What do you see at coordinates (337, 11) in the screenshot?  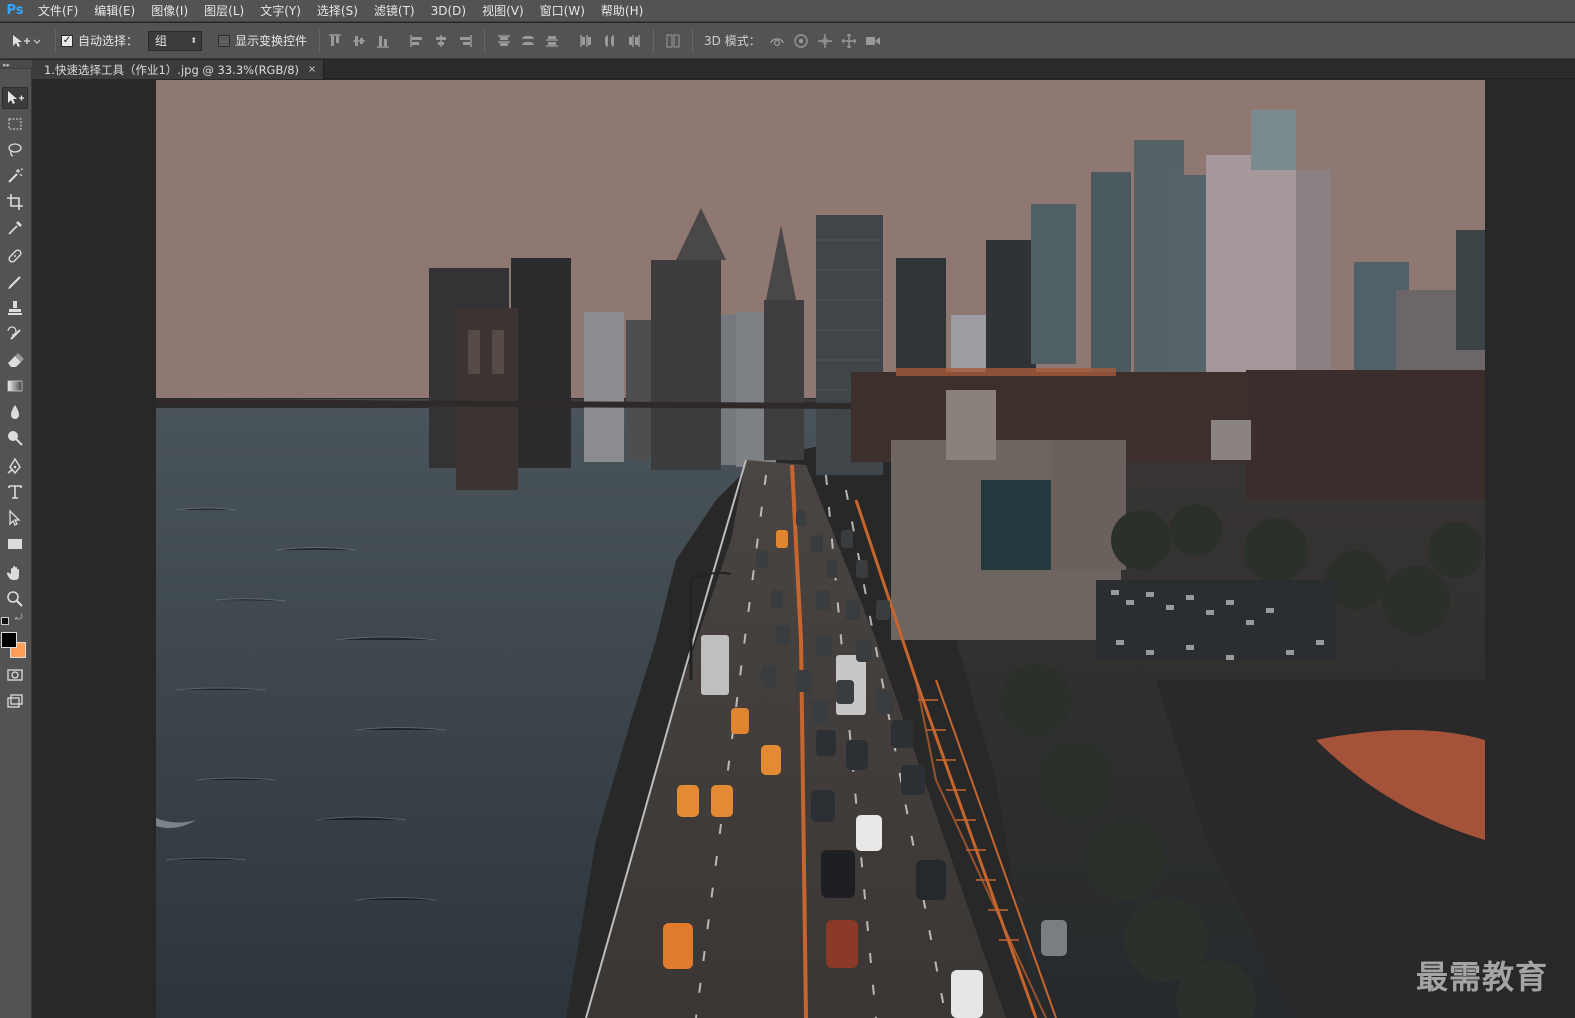 I see `menu-select: 选择(S)` at bounding box center [337, 11].